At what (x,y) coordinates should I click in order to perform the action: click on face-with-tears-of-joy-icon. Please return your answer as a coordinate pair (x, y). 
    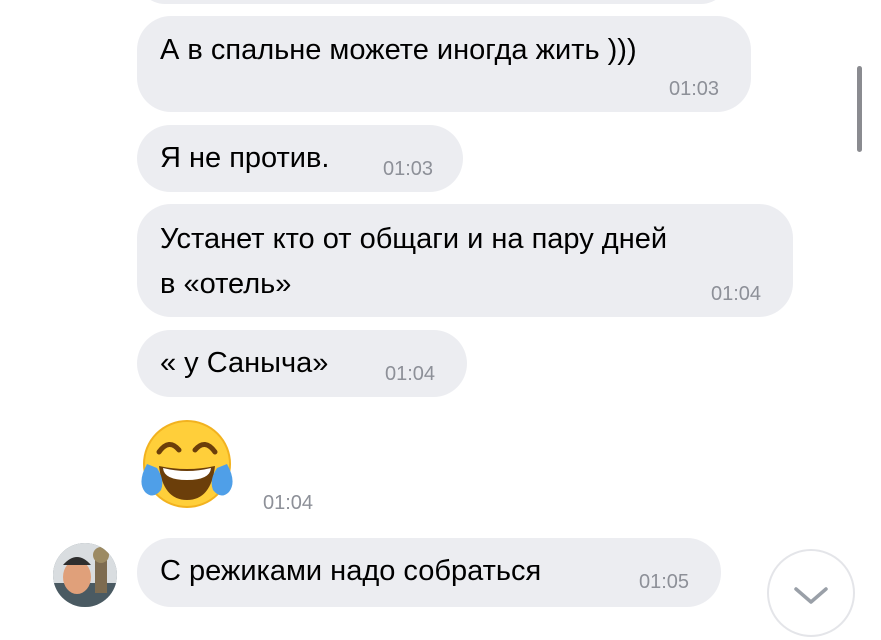
    Looking at the image, I should click on (187, 465).